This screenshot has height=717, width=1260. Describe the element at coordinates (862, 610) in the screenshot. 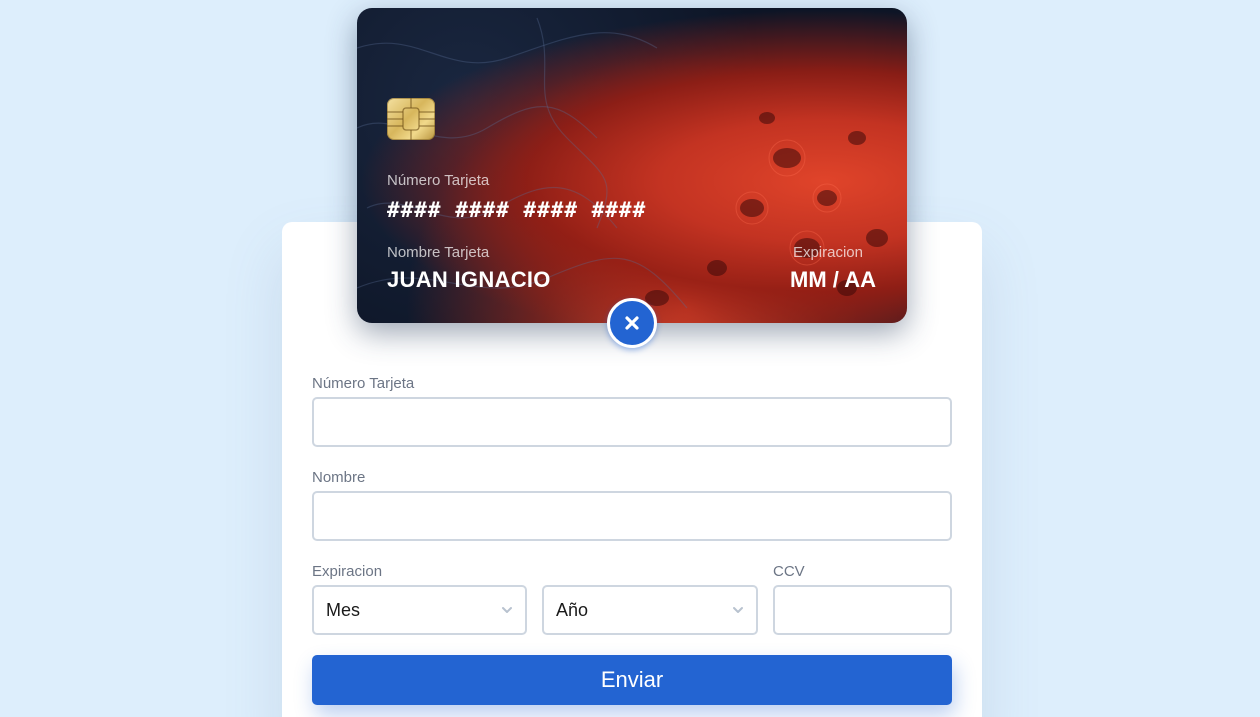

I see `ccv-input` at that location.